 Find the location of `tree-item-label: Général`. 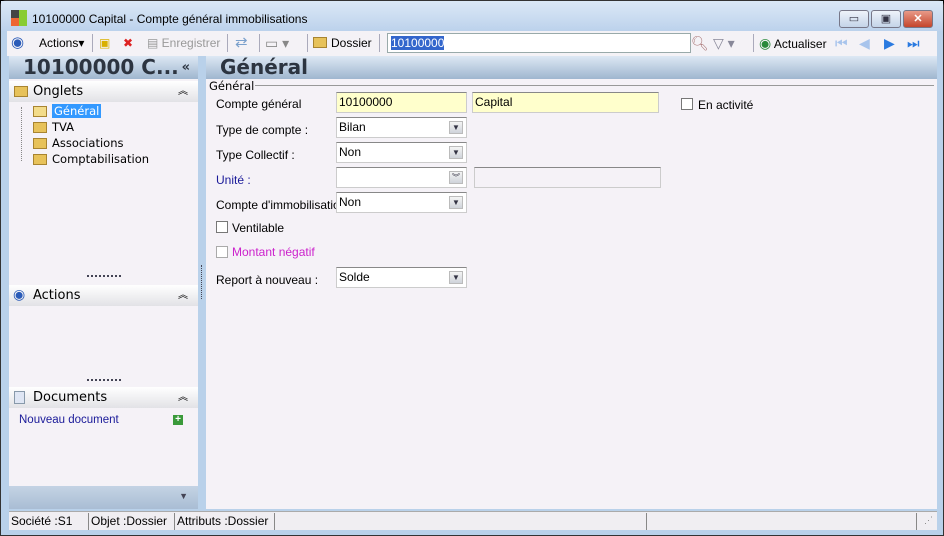

tree-item-label: Général is located at coordinates (77, 111).